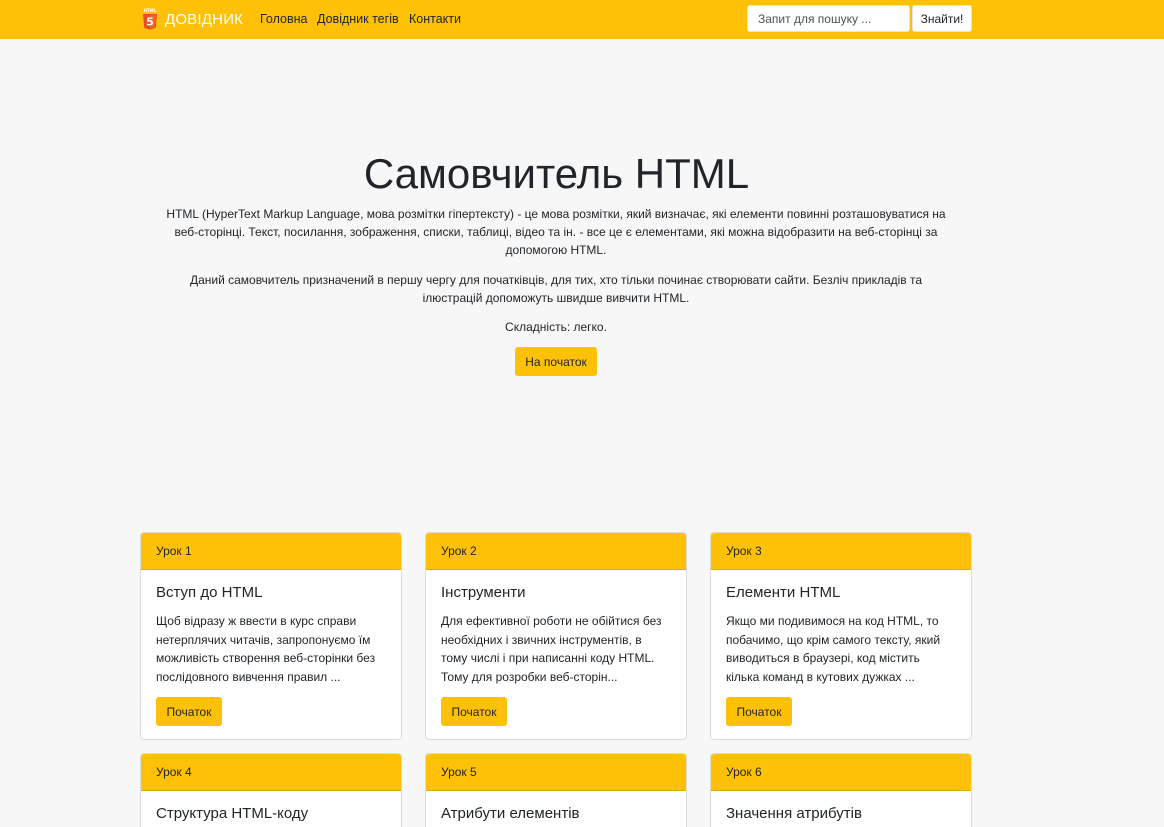 Image resolution: width=1164 pixels, height=827 pixels. Describe the element at coordinates (271, 772) in the screenshot. I see `lesson-card-header: Урок 4` at that location.